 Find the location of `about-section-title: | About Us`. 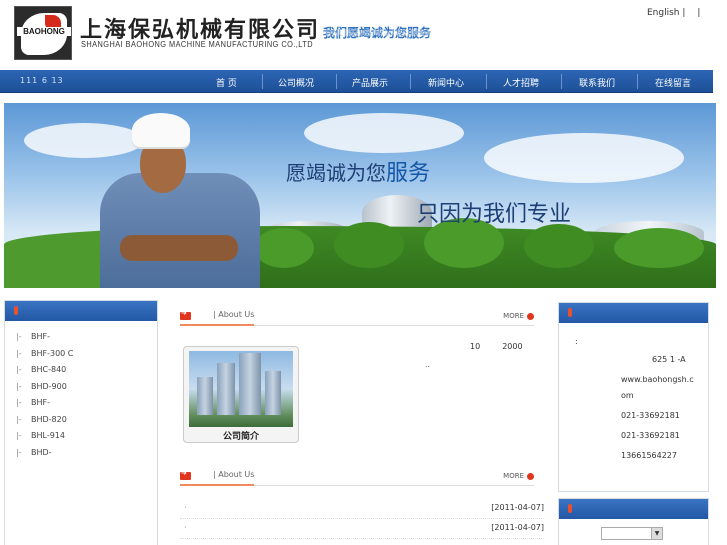

about-section-title: | About Us is located at coordinates (234, 314).